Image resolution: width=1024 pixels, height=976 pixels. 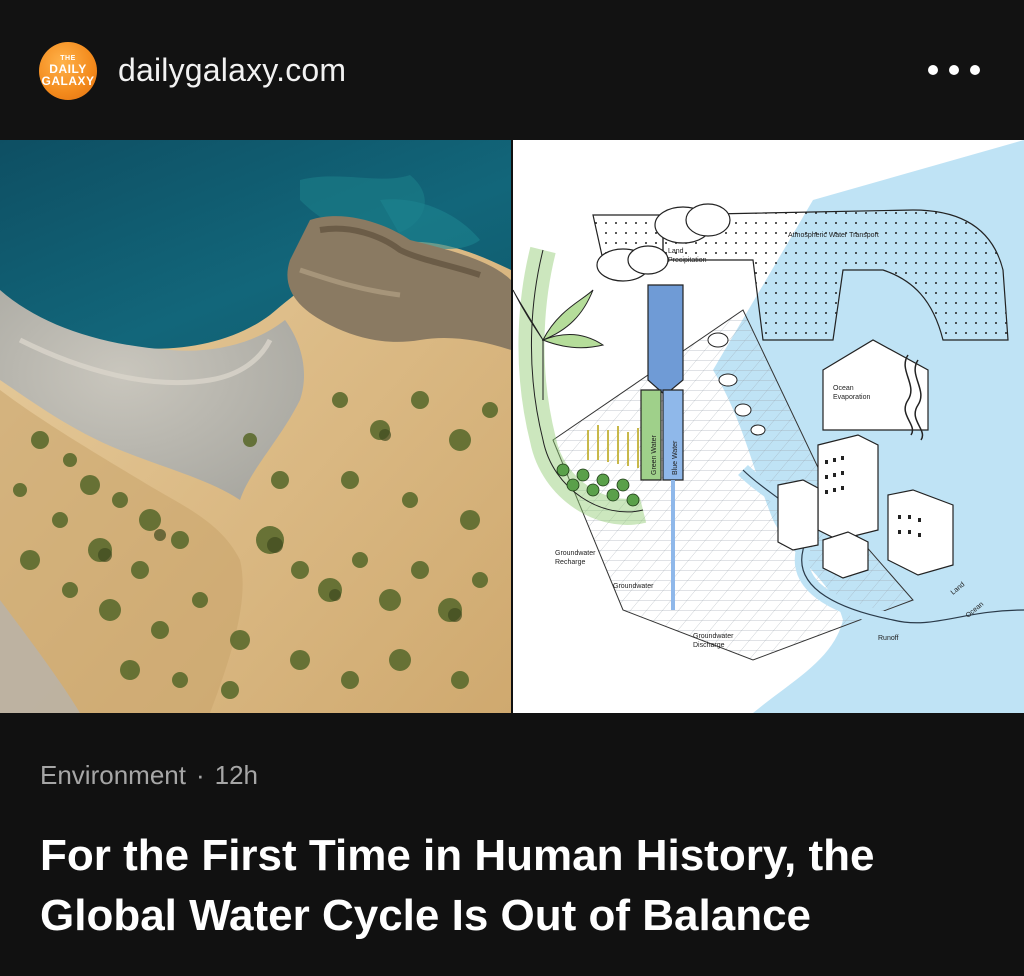 What do you see at coordinates (675, 457) in the screenshot?
I see `label-blue-water: Blue Water` at bounding box center [675, 457].